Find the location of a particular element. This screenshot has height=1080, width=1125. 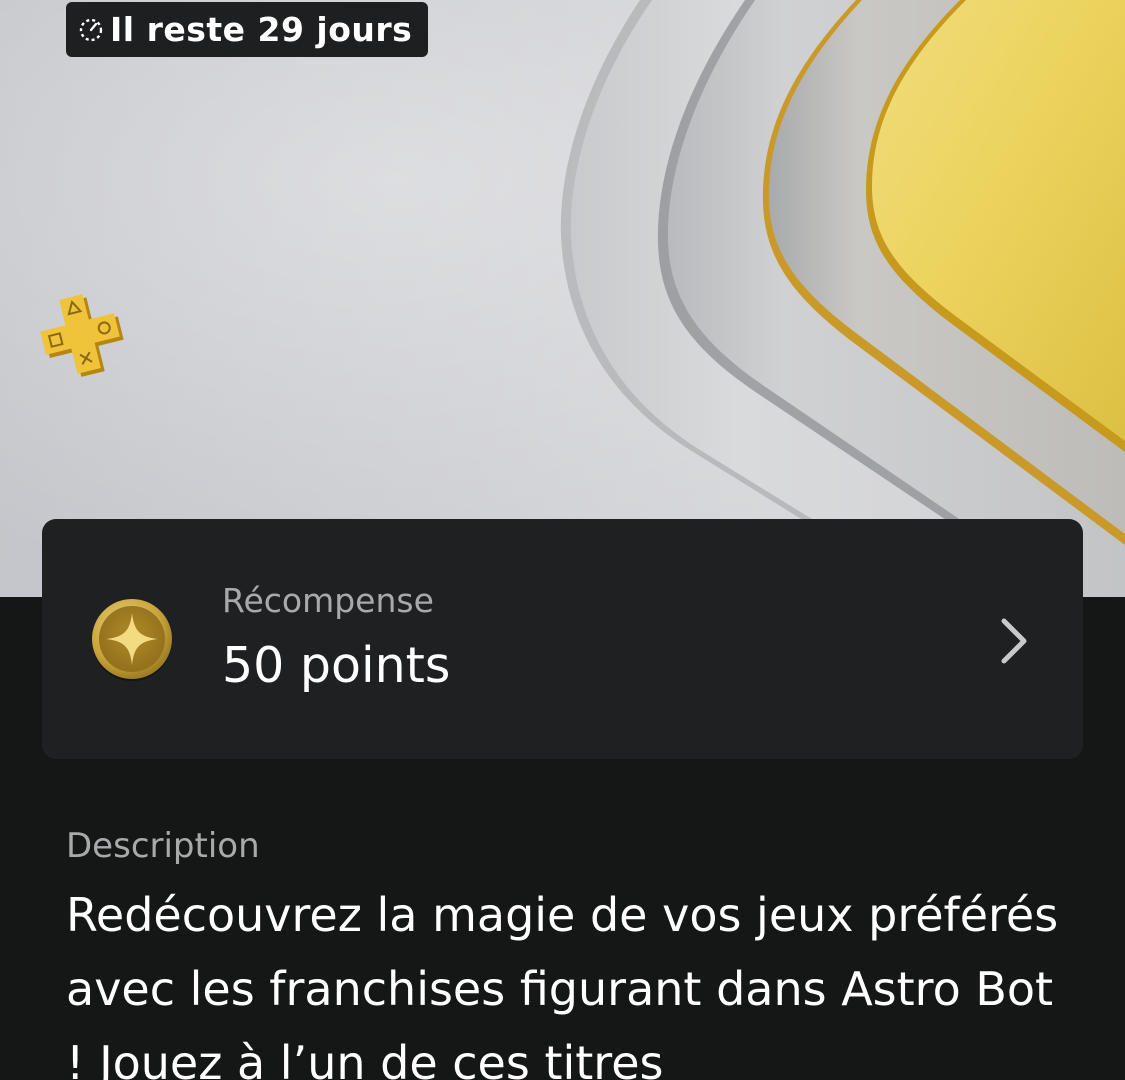

days-remaining-text: Il reste 29 jours is located at coordinates (261, 29).